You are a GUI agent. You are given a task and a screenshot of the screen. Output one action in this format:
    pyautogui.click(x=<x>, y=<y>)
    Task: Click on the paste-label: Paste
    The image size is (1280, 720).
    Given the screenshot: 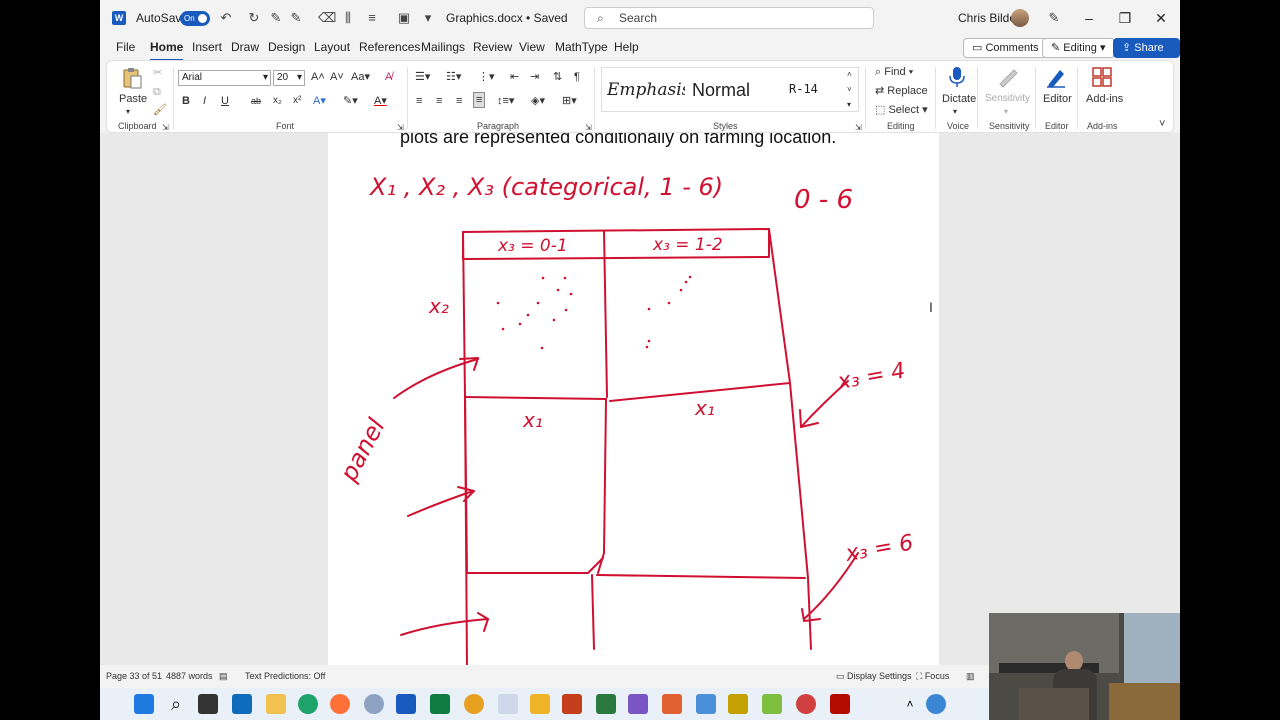 What is the action you would take?
    pyautogui.click(x=133, y=99)
    